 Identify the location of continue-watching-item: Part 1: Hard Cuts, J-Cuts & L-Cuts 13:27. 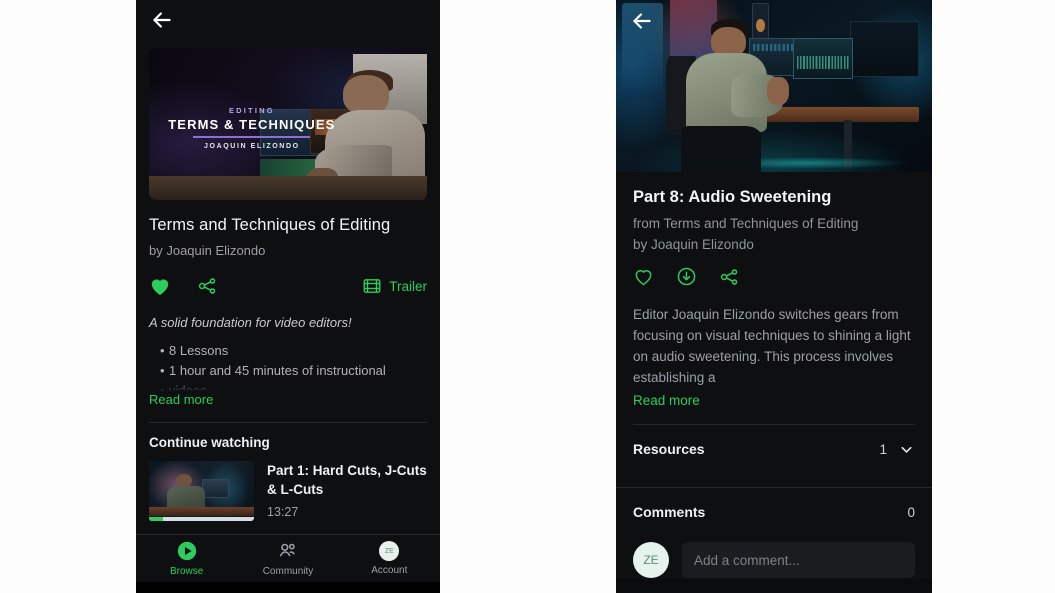
(288, 485).